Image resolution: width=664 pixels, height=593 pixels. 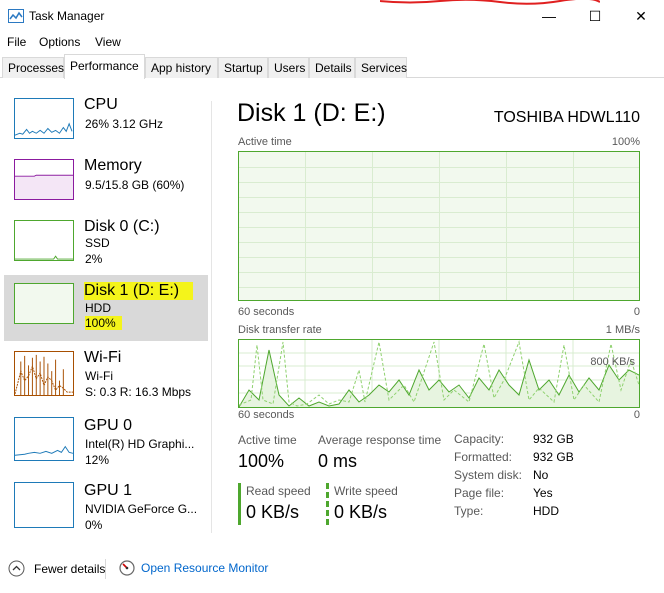 What do you see at coordinates (113, 165) in the screenshot?
I see `resource-title: Memory` at bounding box center [113, 165].